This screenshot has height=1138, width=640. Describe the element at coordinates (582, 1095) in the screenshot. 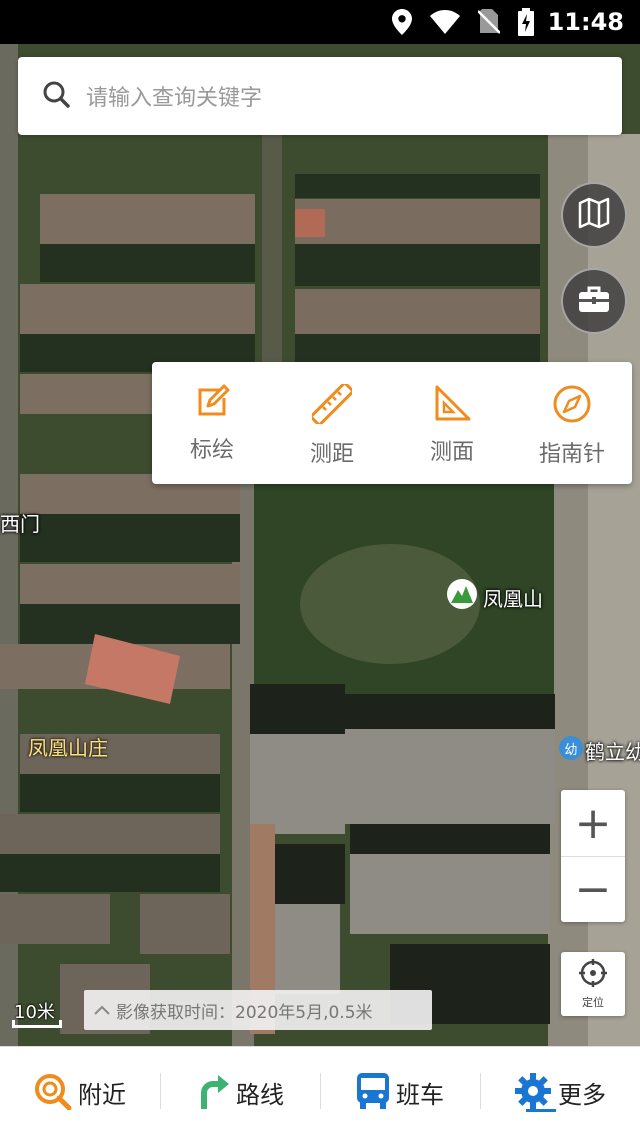

I see `nav-more-label: 更多` at that location.